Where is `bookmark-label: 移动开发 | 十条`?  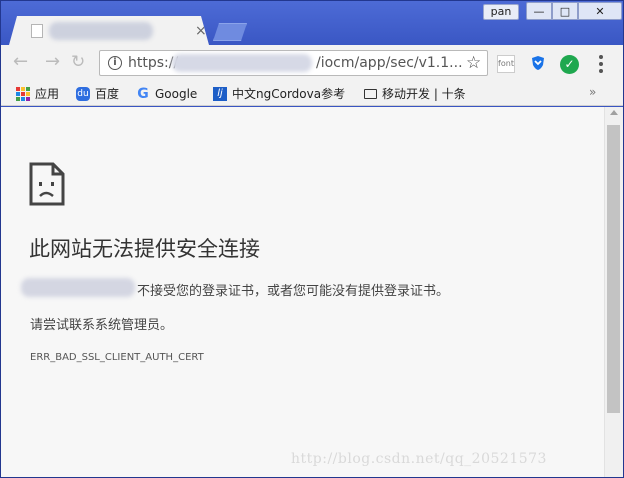
bookmark-label: 移动开发 | 十条 is located at coordinates (424, 94).